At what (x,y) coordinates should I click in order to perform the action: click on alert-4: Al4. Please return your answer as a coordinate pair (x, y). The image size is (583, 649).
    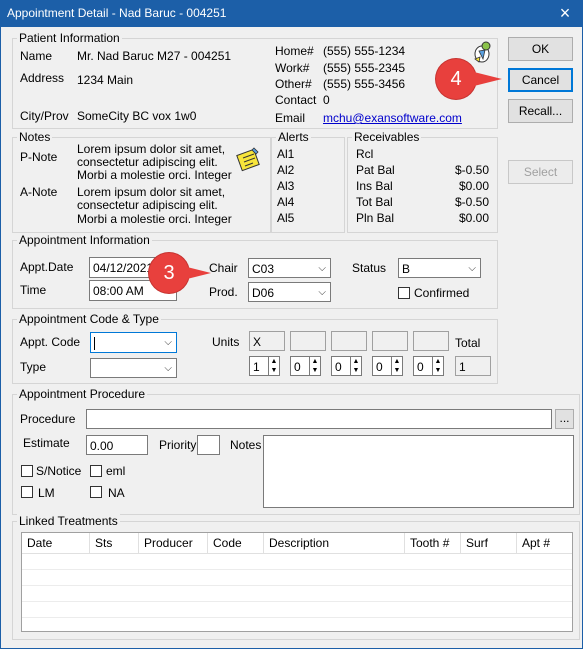
    Looking at the image, I should click on (286, 202).